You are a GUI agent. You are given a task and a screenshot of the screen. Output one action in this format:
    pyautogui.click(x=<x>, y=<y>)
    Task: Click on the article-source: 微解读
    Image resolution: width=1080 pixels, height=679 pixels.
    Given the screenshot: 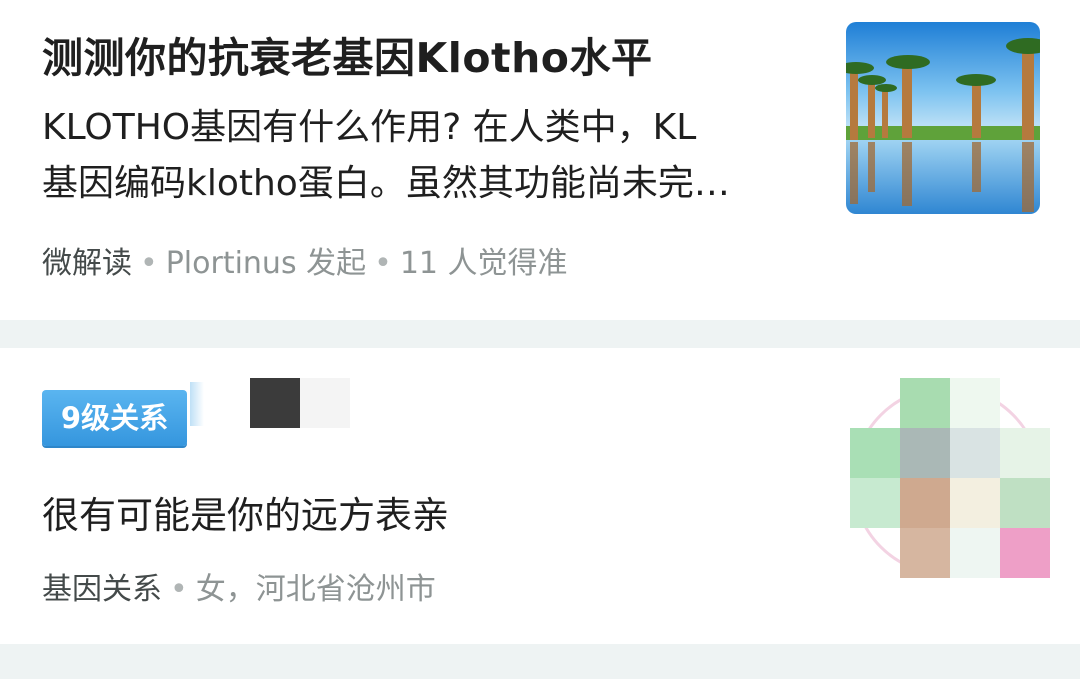 What is the action you would take?
    pyautogui.click(x=87, y=263)
    